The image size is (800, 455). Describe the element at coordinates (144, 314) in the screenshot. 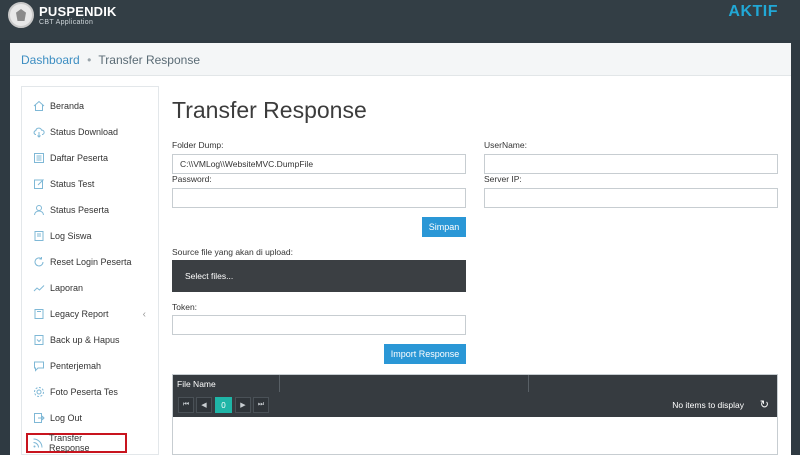

I see `chevron-left-icon: ‹` at that location.